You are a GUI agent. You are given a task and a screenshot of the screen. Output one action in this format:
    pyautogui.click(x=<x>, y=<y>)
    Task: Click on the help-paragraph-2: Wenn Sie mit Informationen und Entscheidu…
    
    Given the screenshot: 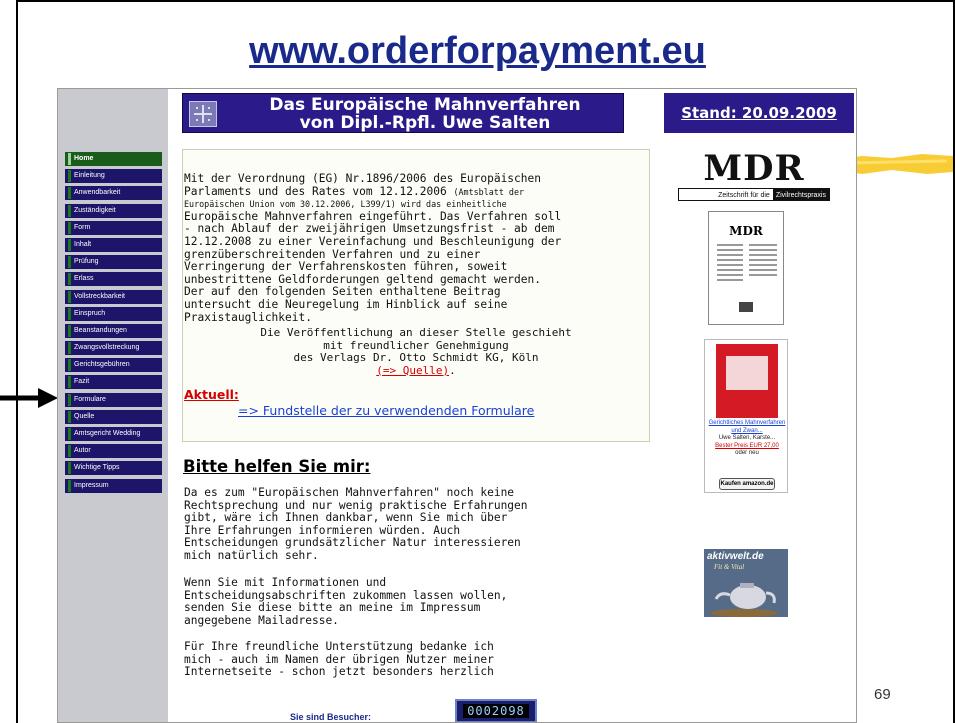 What is the action you would take?
    pyautogui.click(x=346, y=601)
    